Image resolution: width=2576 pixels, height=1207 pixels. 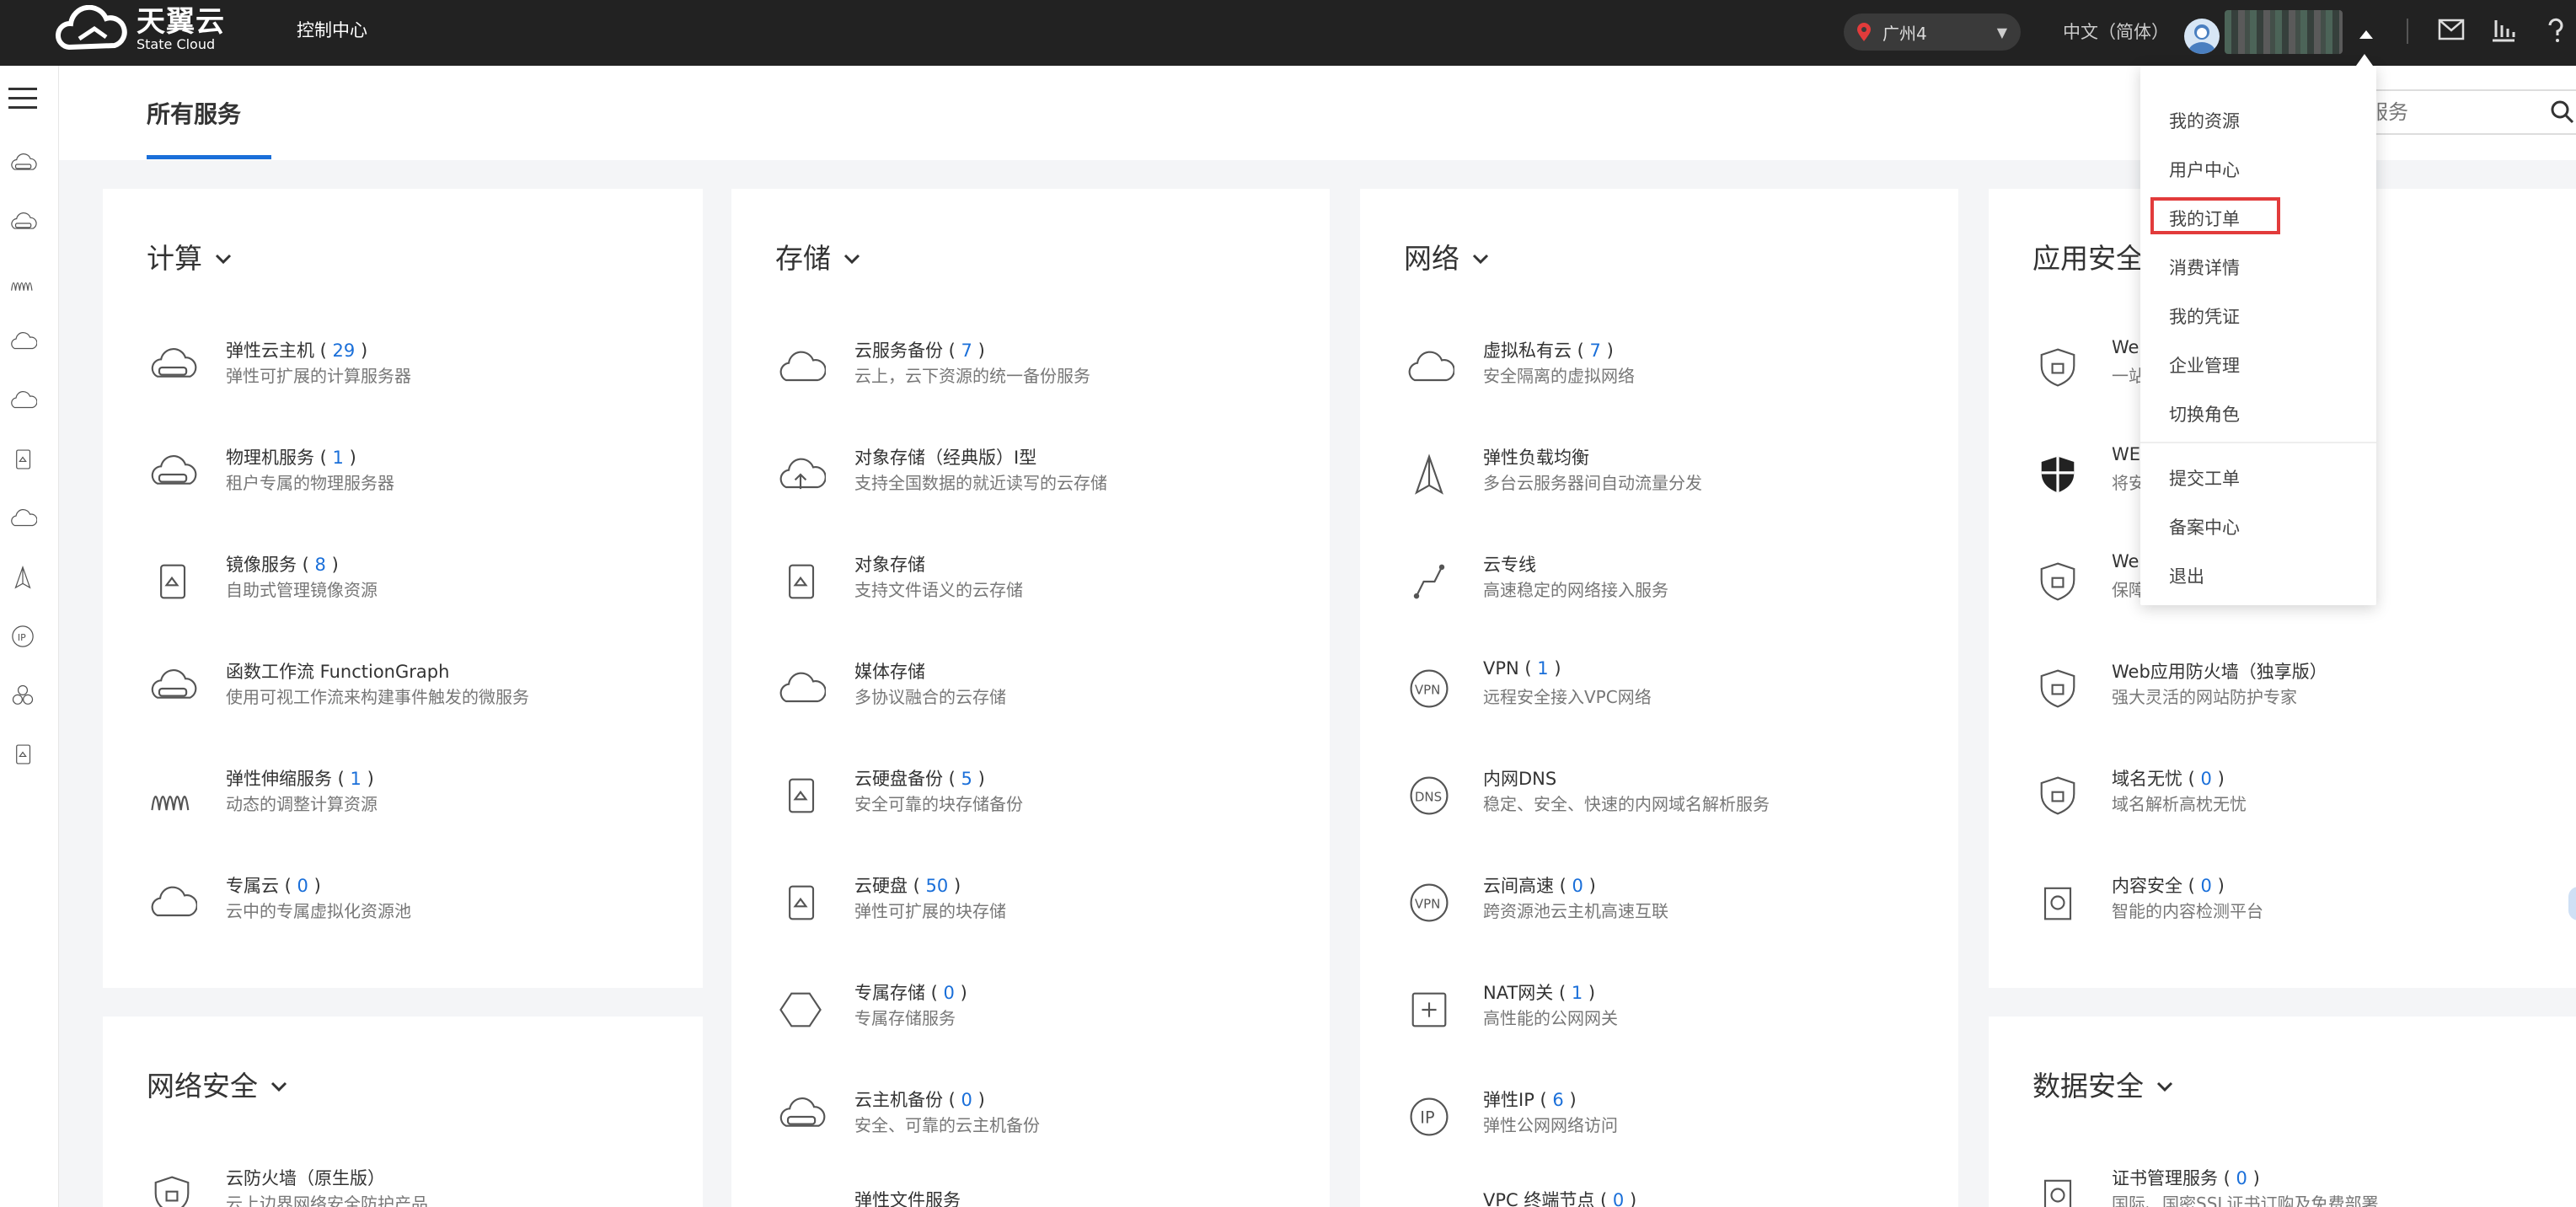 I want to click on category-title-network-security: 网络安全, so click(x=217, y=1084).